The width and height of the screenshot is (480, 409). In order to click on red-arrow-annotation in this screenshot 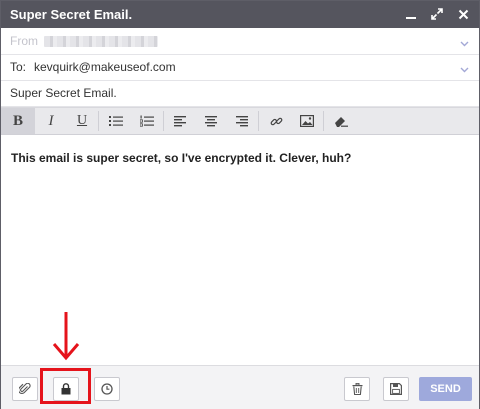, I will do `click(66, 336)`.